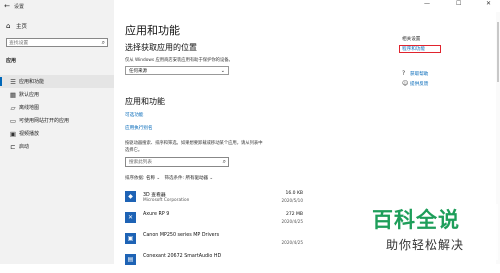  Describe the element at coordinates (13, 120) in the screenshot. I see `website-apps-icon: ▭` at that location.